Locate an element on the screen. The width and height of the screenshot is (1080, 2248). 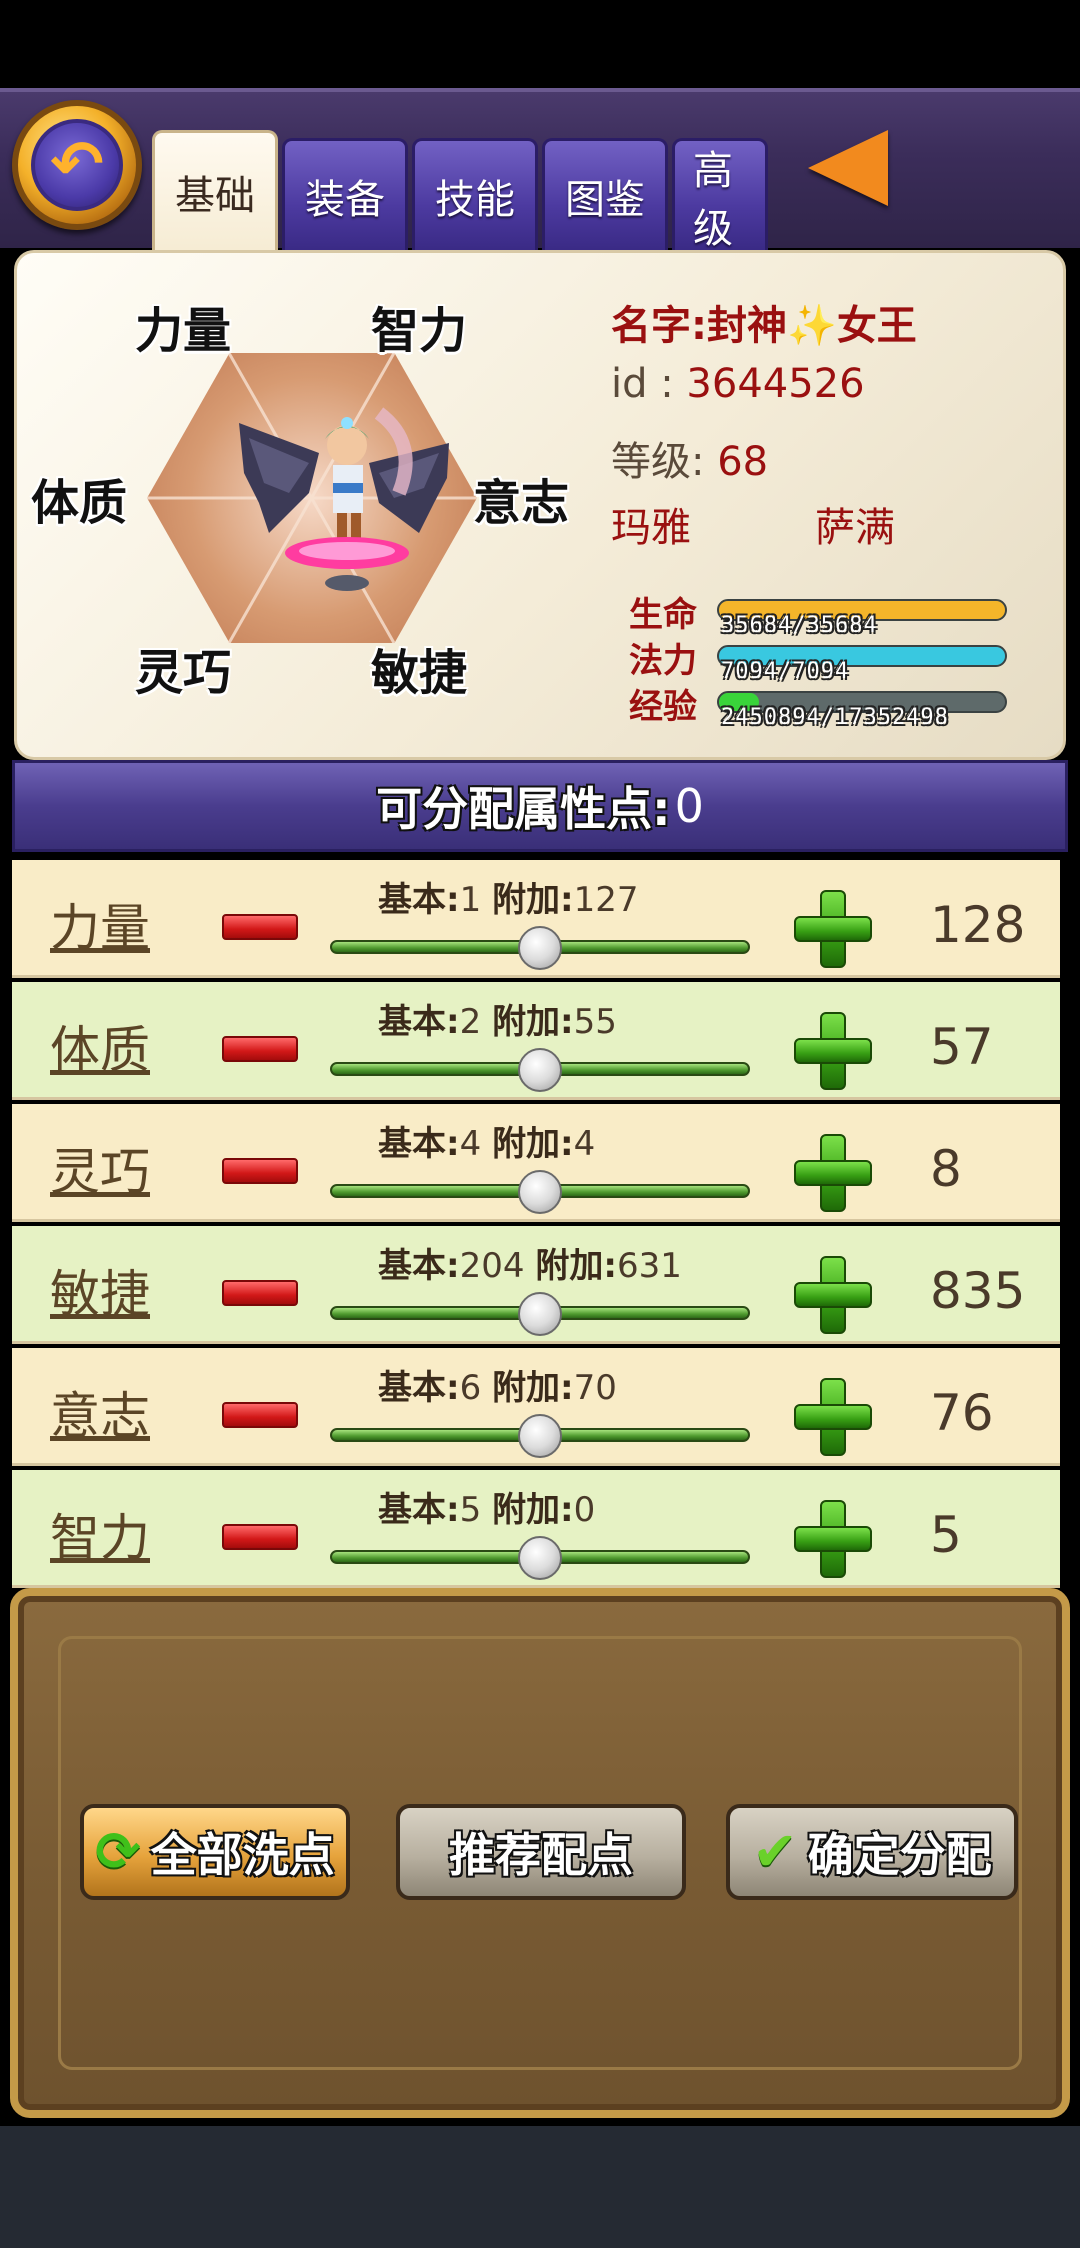
base-value: 5 is located at coordinates (470, 1510).